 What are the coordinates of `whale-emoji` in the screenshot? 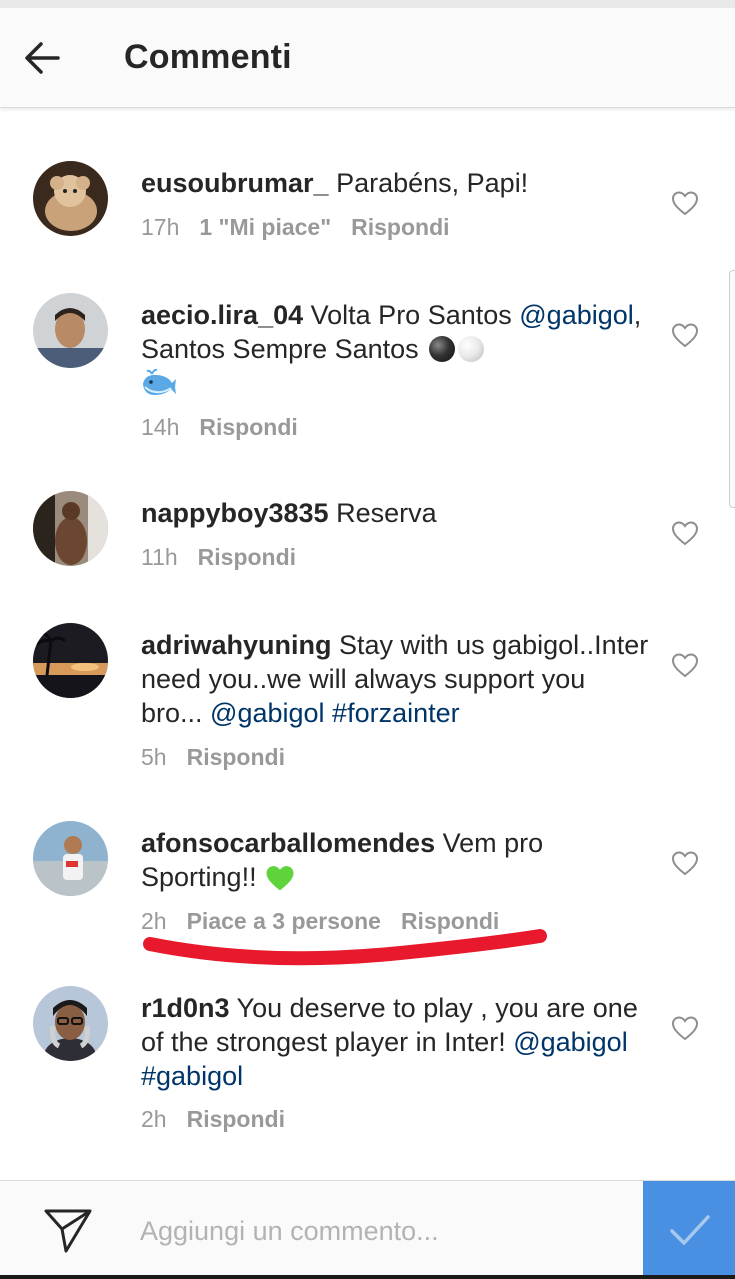 It's located at (159, 381).